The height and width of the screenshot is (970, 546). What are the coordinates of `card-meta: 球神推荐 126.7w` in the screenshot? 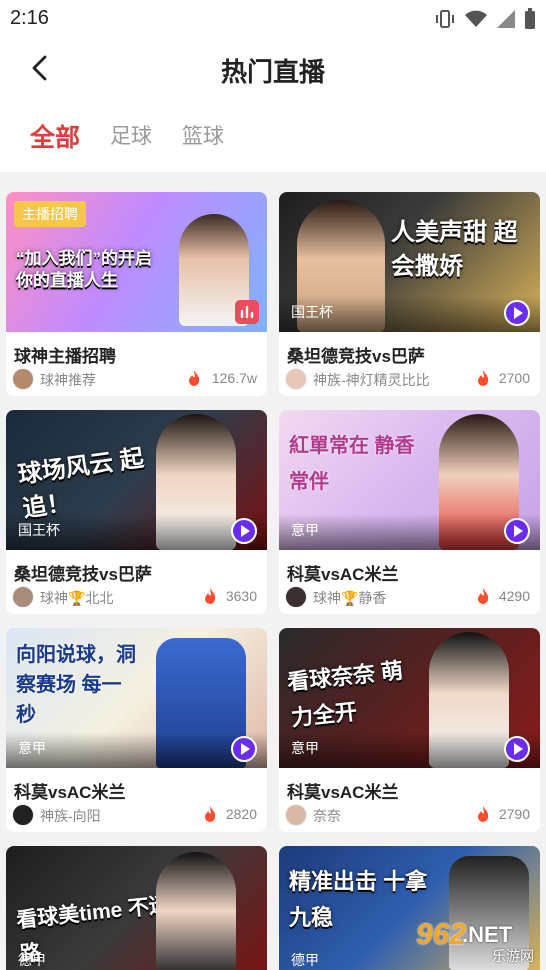 It's located at (136, 379).